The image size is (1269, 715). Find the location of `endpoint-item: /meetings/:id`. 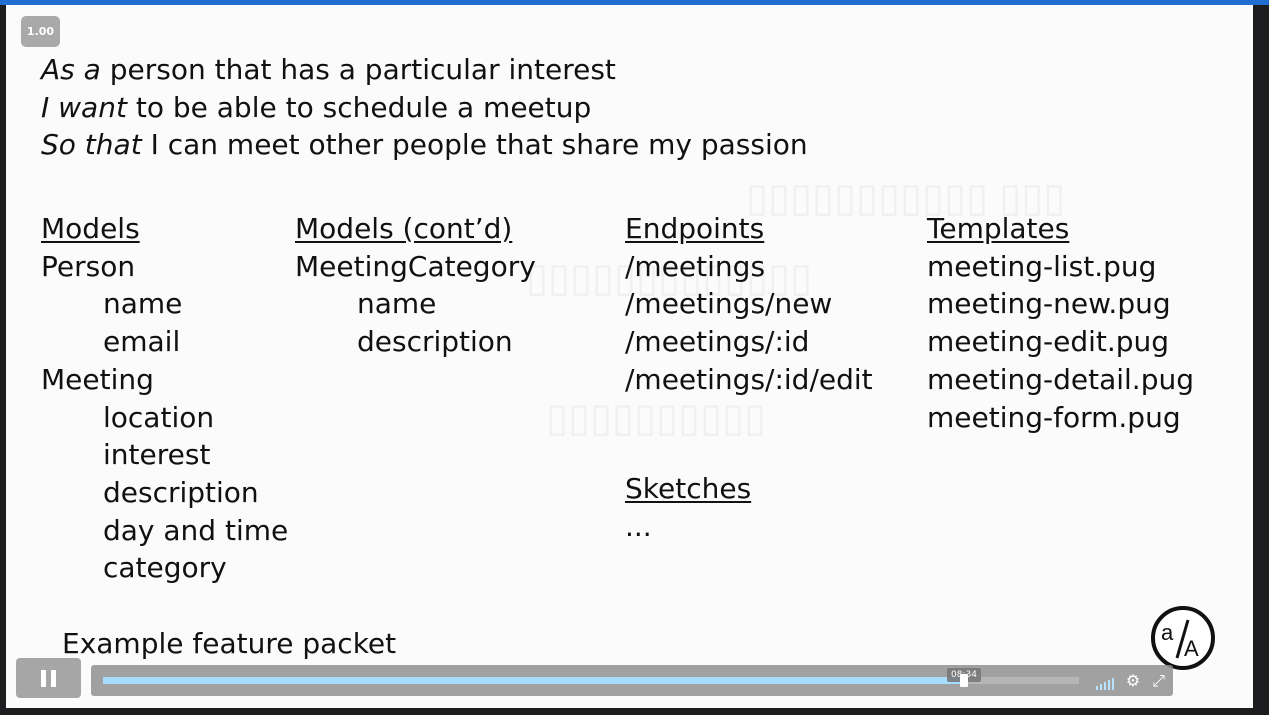

endpoint-item: /meetings/:id is located at coordinates (717, 342).